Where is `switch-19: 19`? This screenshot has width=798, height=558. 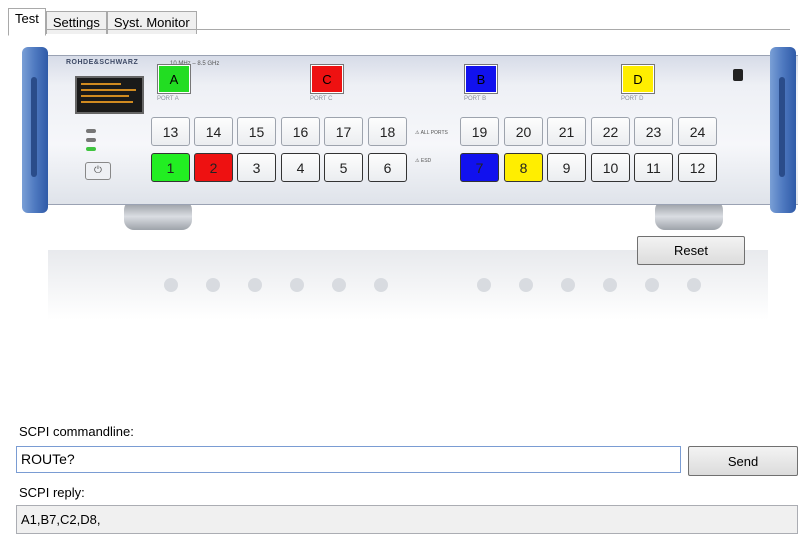 switch-19: 19 is located at coordinates (479, 131).